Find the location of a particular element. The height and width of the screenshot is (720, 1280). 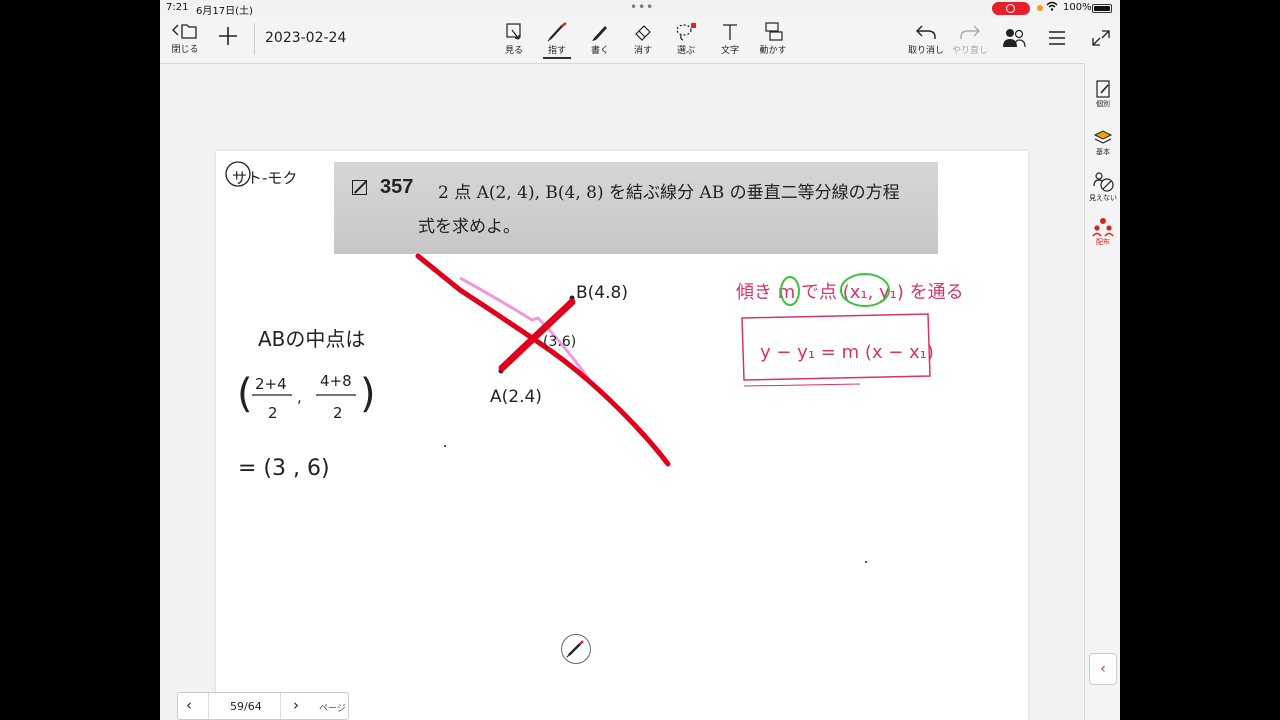

next-page-button: › is located at coordinates (296, 705).